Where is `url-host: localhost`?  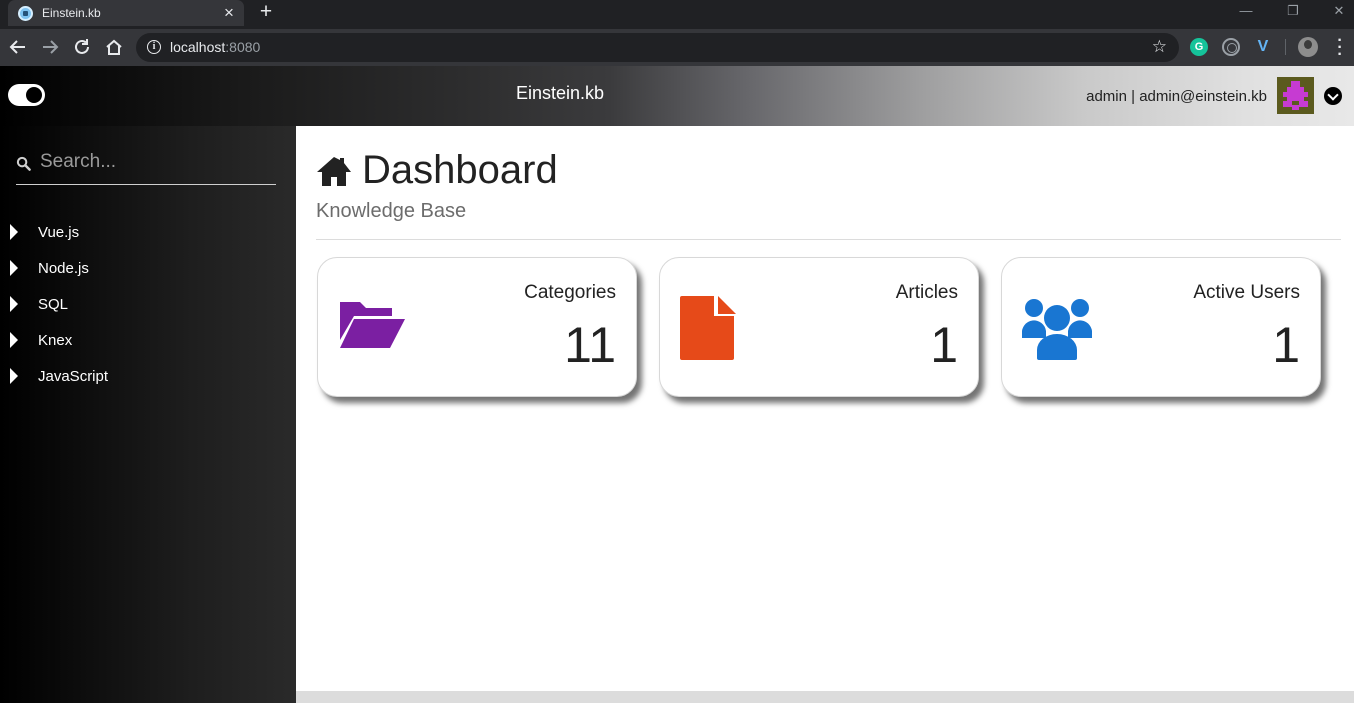 url-host: localhost is located at coordinates (198, 47).